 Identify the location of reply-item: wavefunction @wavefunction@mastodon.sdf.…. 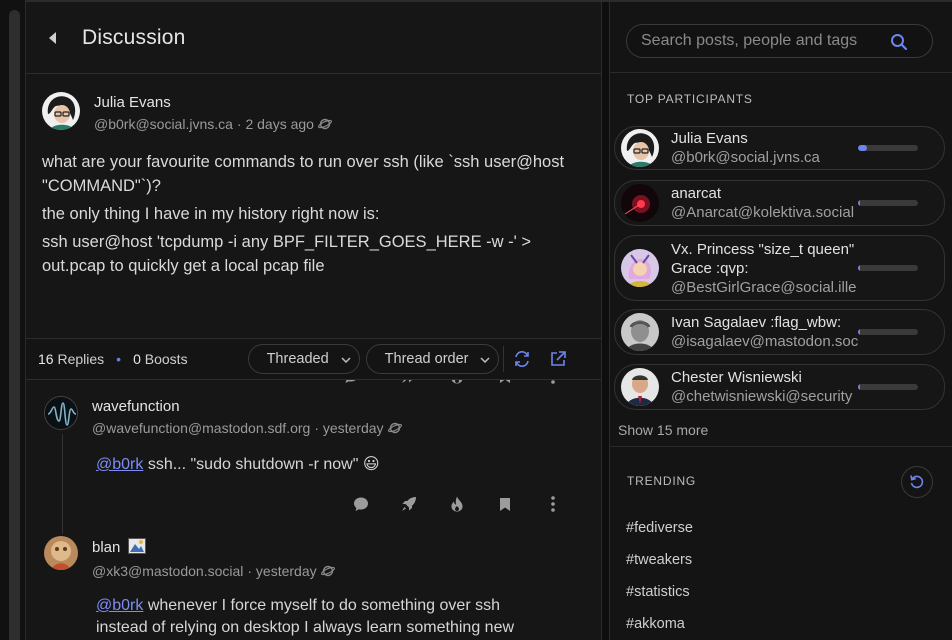
(322, 436).